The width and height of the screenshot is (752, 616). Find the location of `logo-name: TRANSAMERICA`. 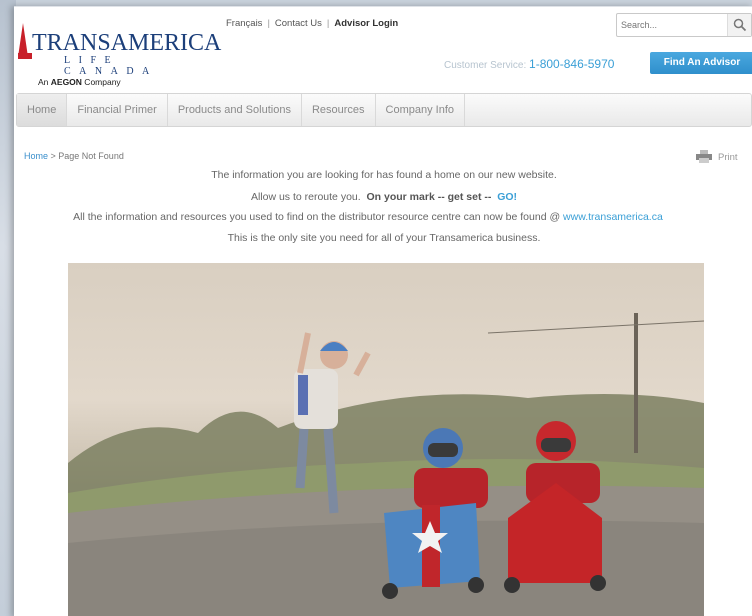

logo-name: TRANSAMERICA is located at coordinates (127, 43).